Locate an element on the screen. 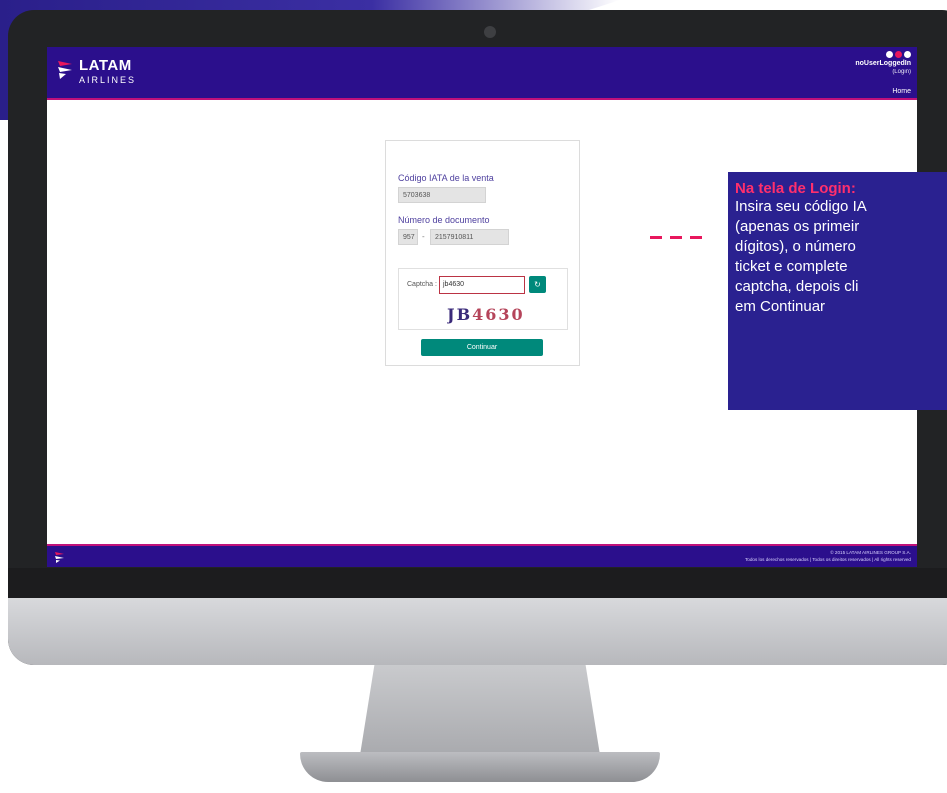 Image resolution: width=947 pixels, height=793 pixels. user-name: noUserLoggedIn is located at coordinates (883, 63).